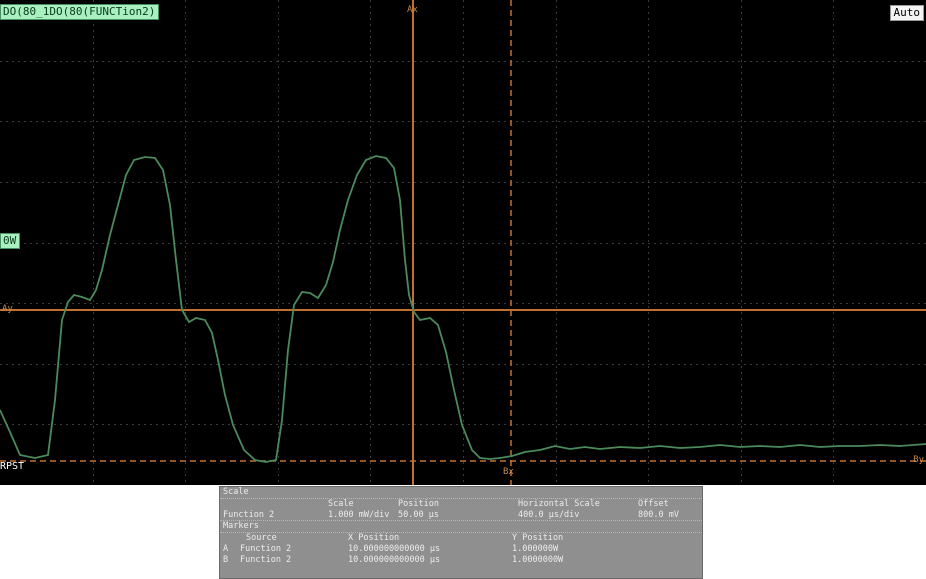 This screenshot has width=926, height=579. What do you see at coordinates (12, 466) in the screenshot?
I see `rpst-label: RPST` at bounding box center [12, 466].